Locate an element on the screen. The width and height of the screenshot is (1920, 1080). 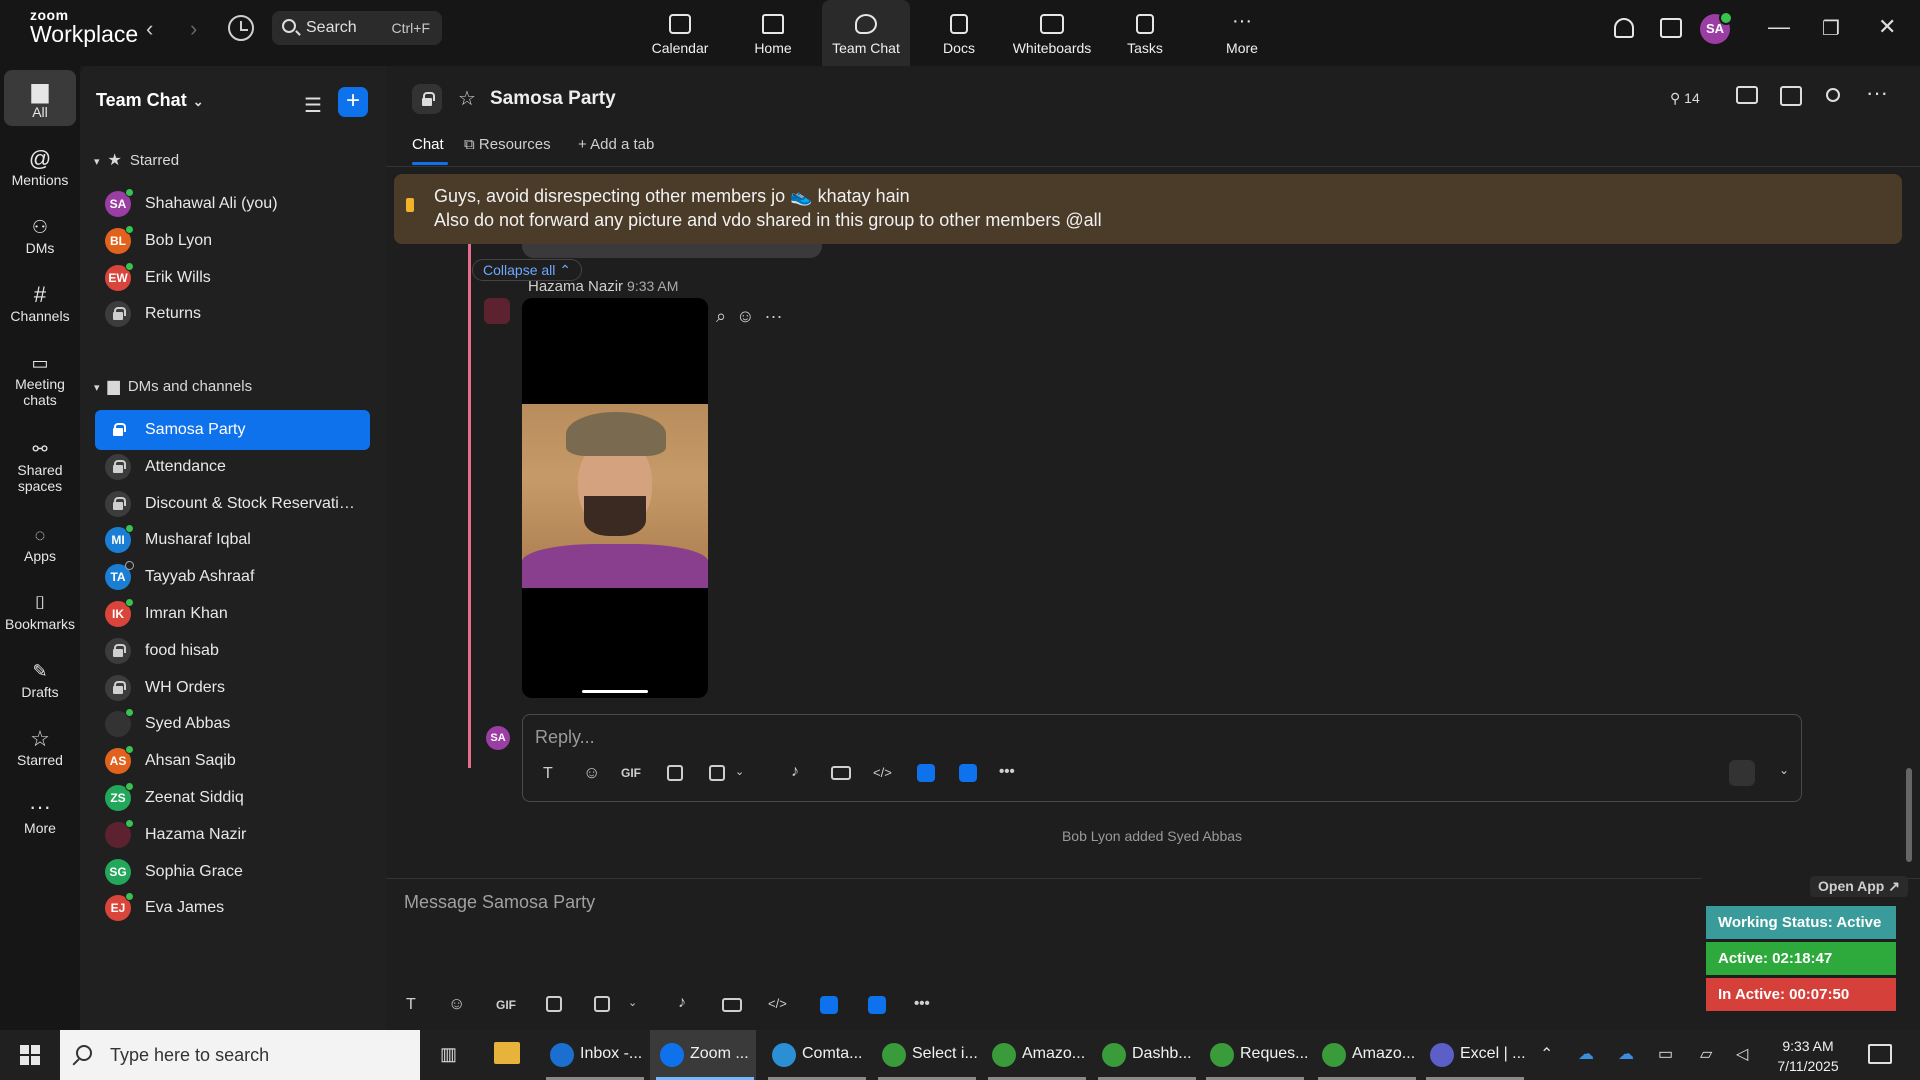
text-format-icon: T is located at coordinates (411, 1005).